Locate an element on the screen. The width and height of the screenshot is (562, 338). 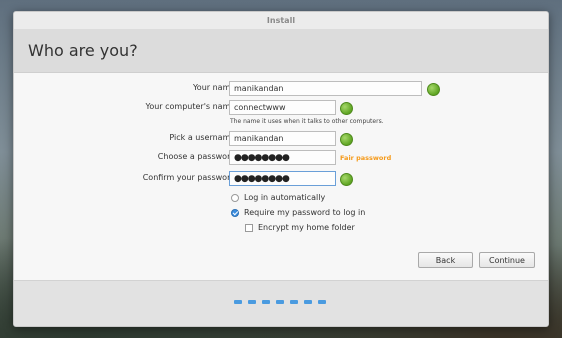
back-button: Back is located at coordinates (445, 260).